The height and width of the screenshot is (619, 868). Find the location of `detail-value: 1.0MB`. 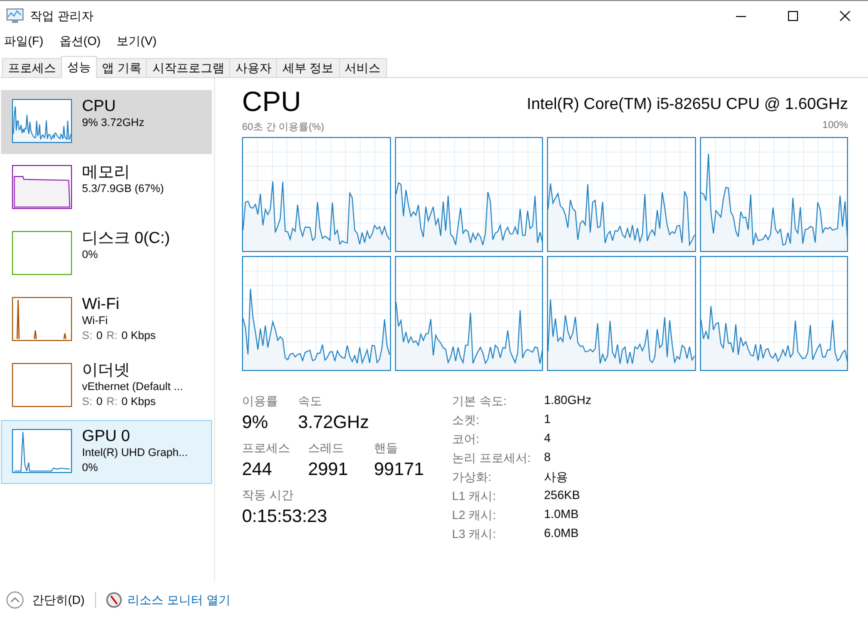

detail-value: 1.0MB is located at coordinates (562, 515).